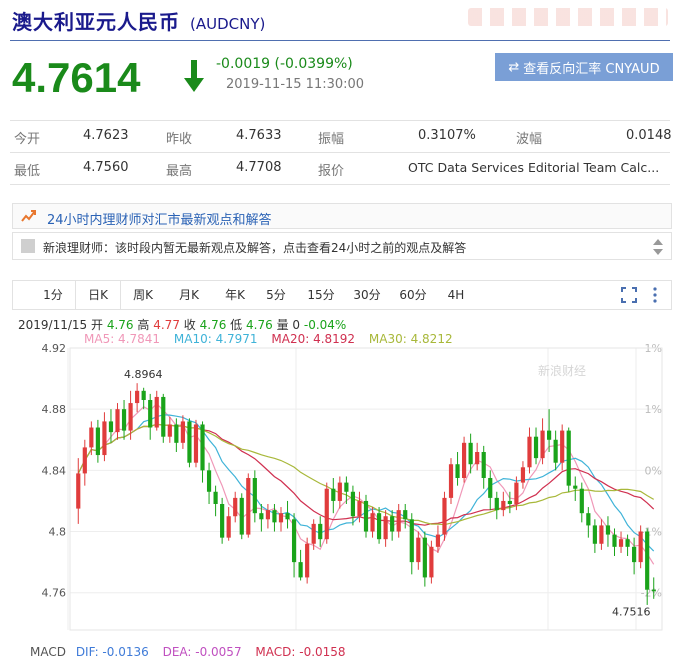 Image resolution: width=680 pixels, height=663 pixels. Describe the element at coordinates (112, 652) in the screenshot. I see `macd-dif: DIF: -0.0136` at that location.